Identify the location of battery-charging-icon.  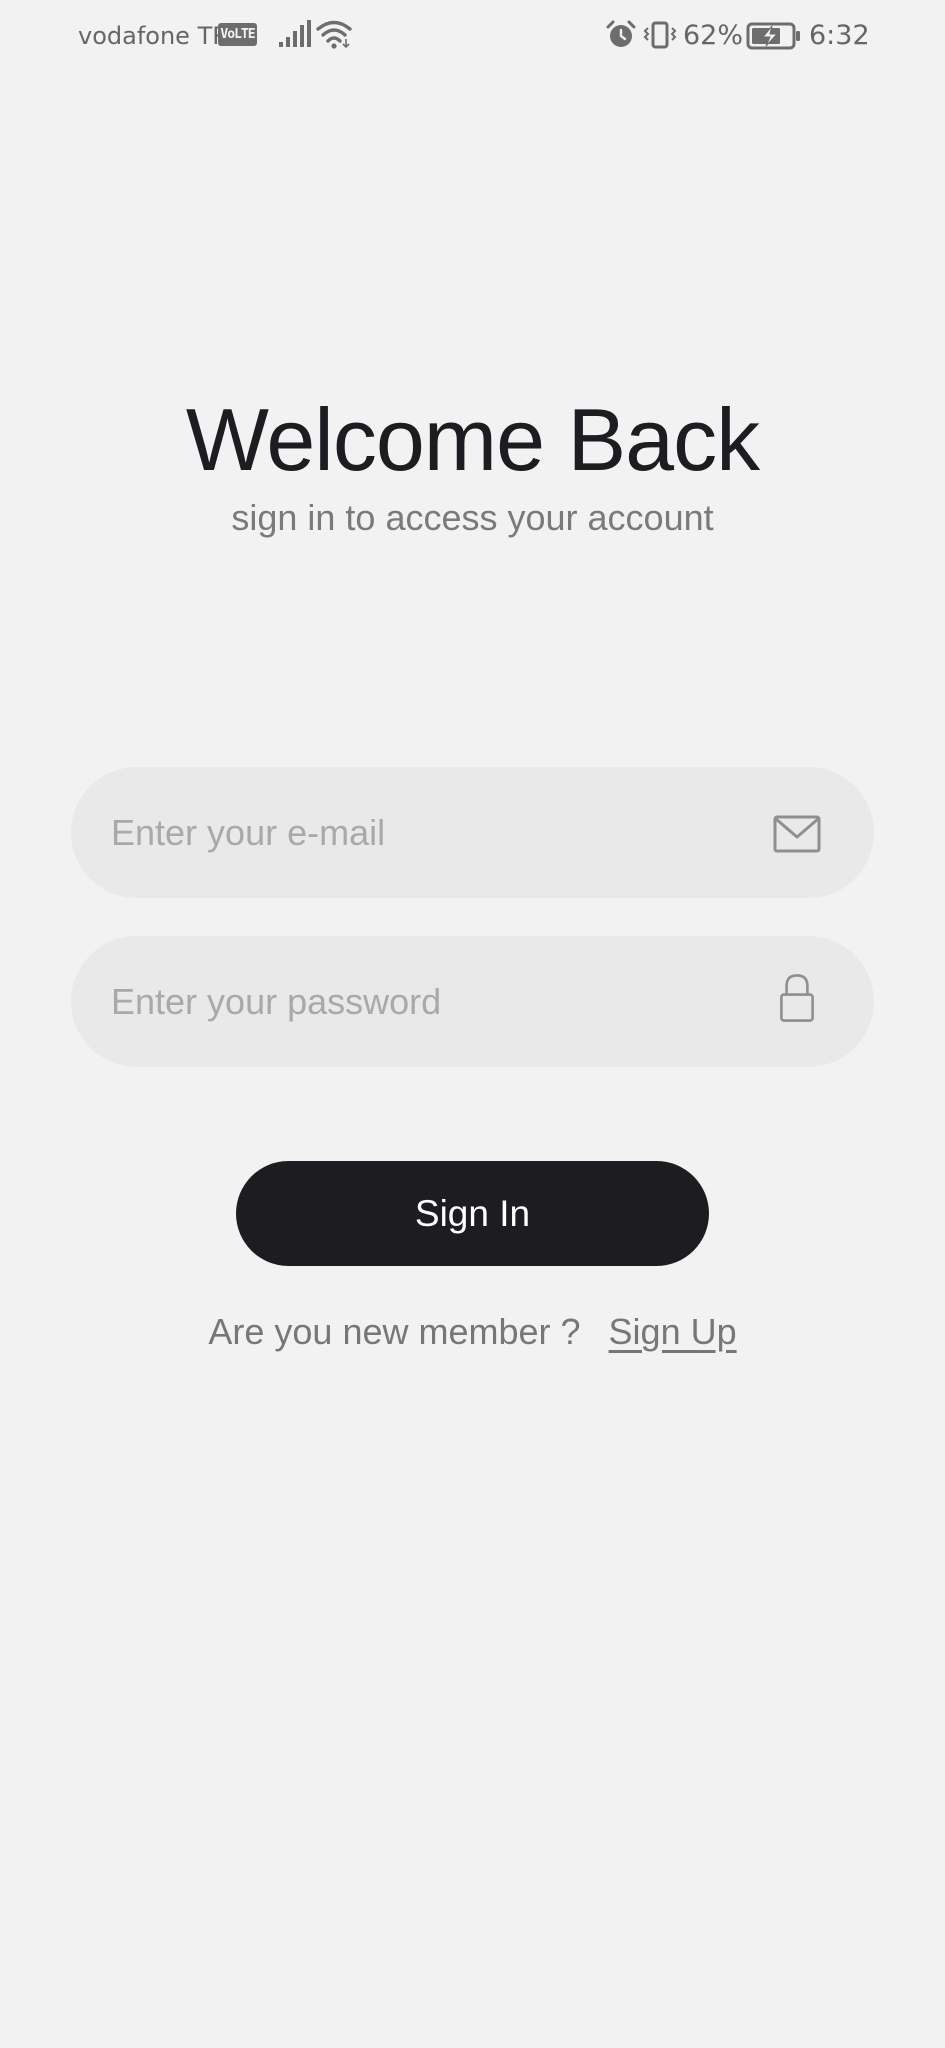
(773, 36).